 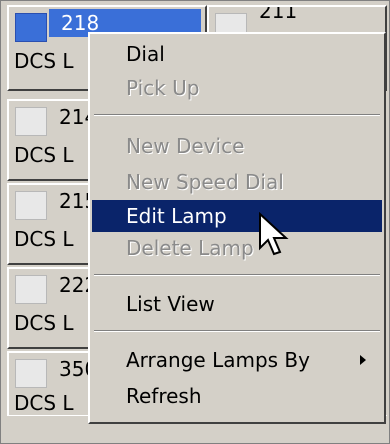 I want to click on submenu-arrow-icon, so click(x=363, y=360).